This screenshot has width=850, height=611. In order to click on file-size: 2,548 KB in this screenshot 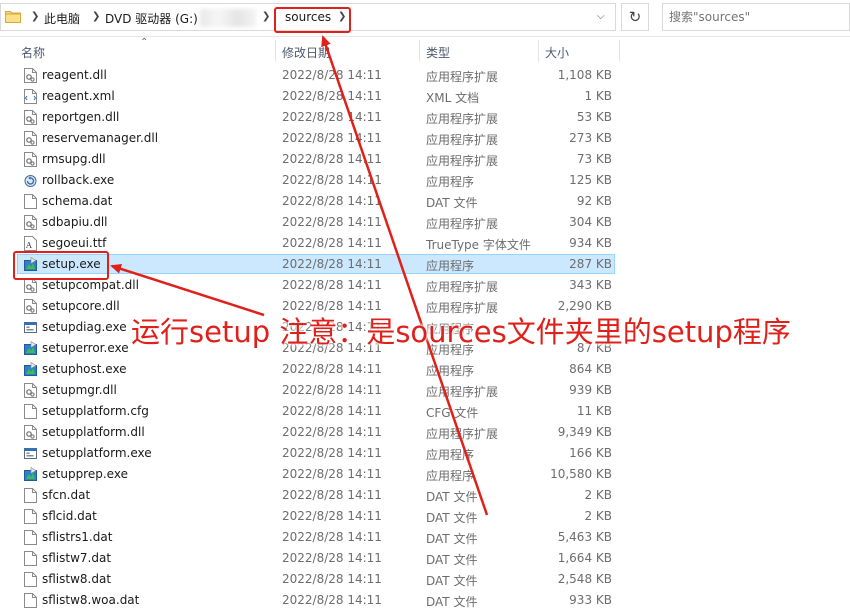, I will do `click(584, 579)`.